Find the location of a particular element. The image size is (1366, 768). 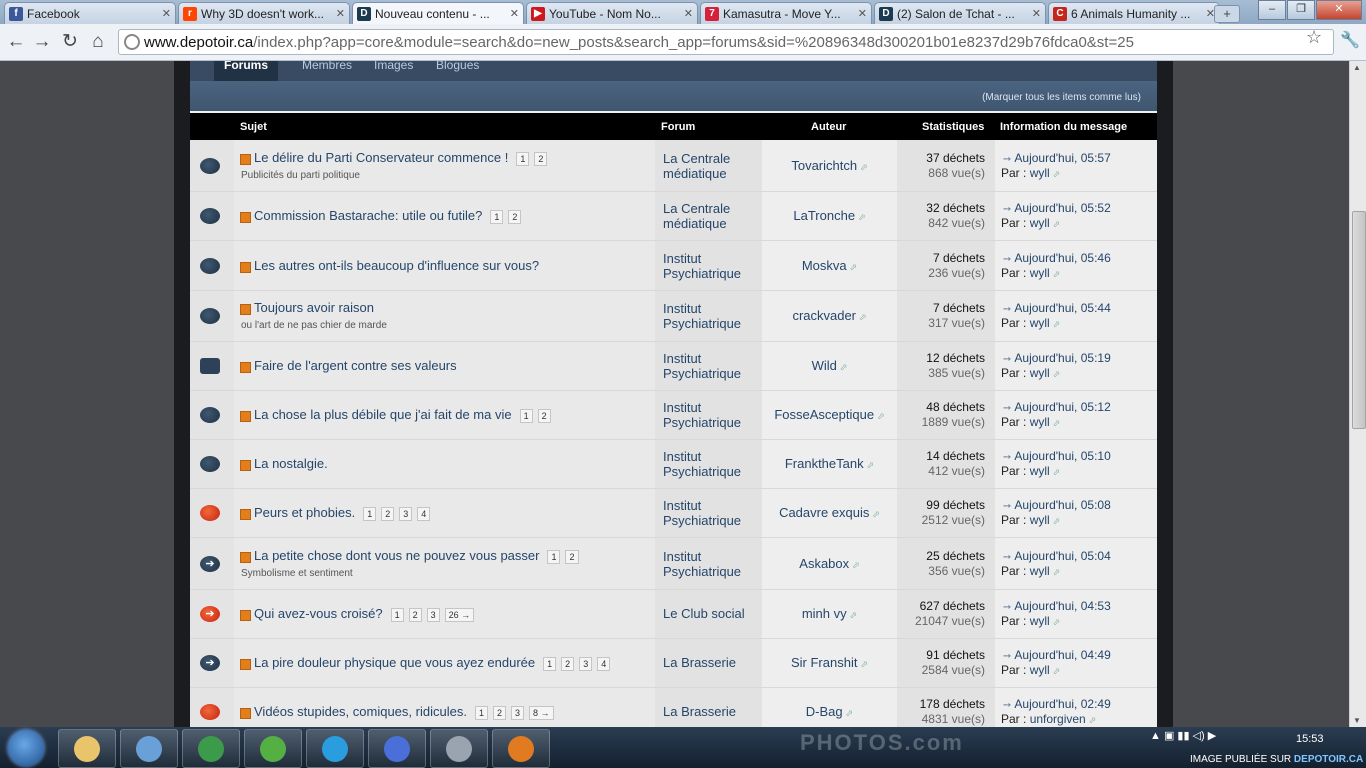

home-icon: ⌂ is located at coordinates (98, 42).